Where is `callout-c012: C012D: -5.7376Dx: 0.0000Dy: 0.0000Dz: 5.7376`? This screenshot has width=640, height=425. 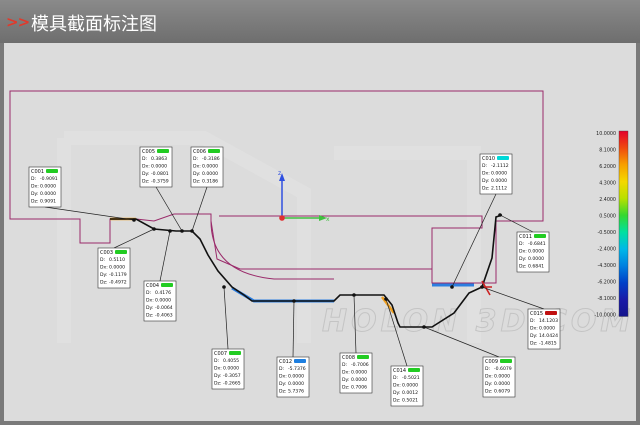
callout-c012: C012D: -5.7376Dx: 0.0000Dy: 0.0000Dz: 5.7376 is located at coordinates (293, 377).